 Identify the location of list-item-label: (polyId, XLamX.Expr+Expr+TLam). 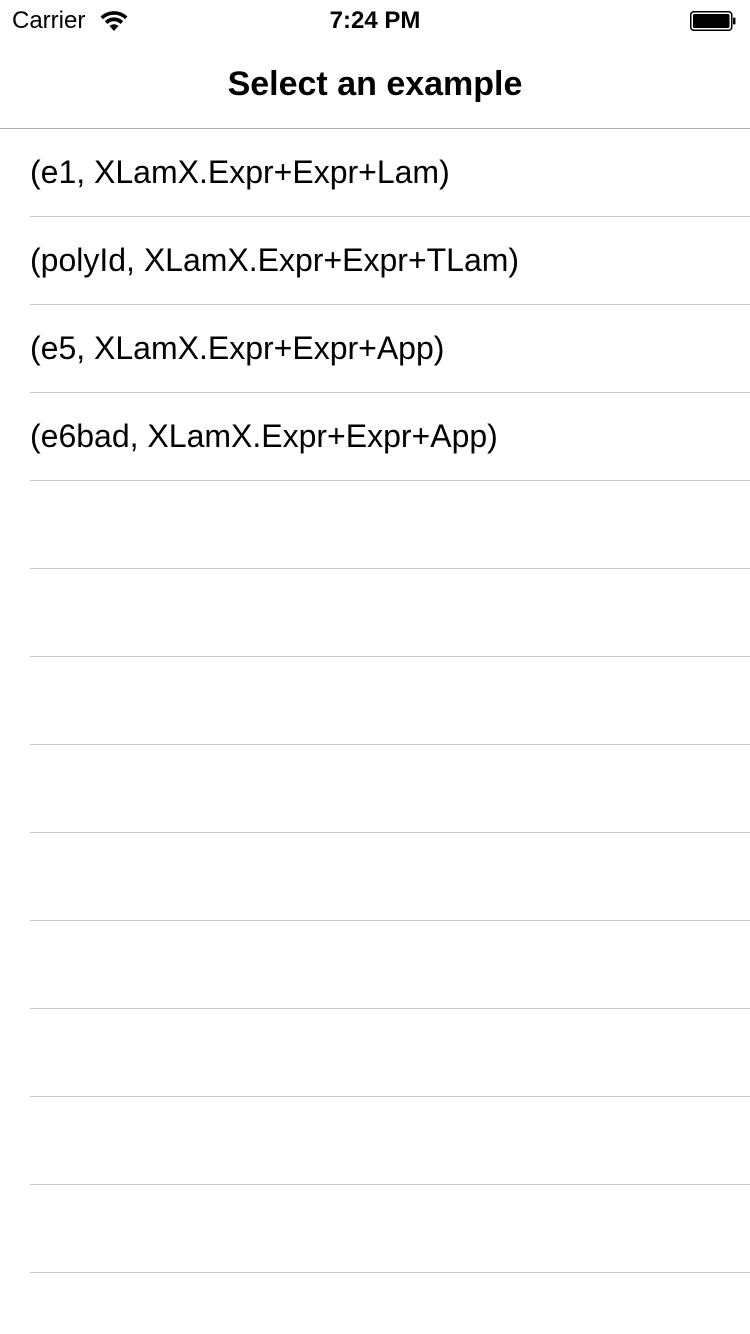
(275, 260).